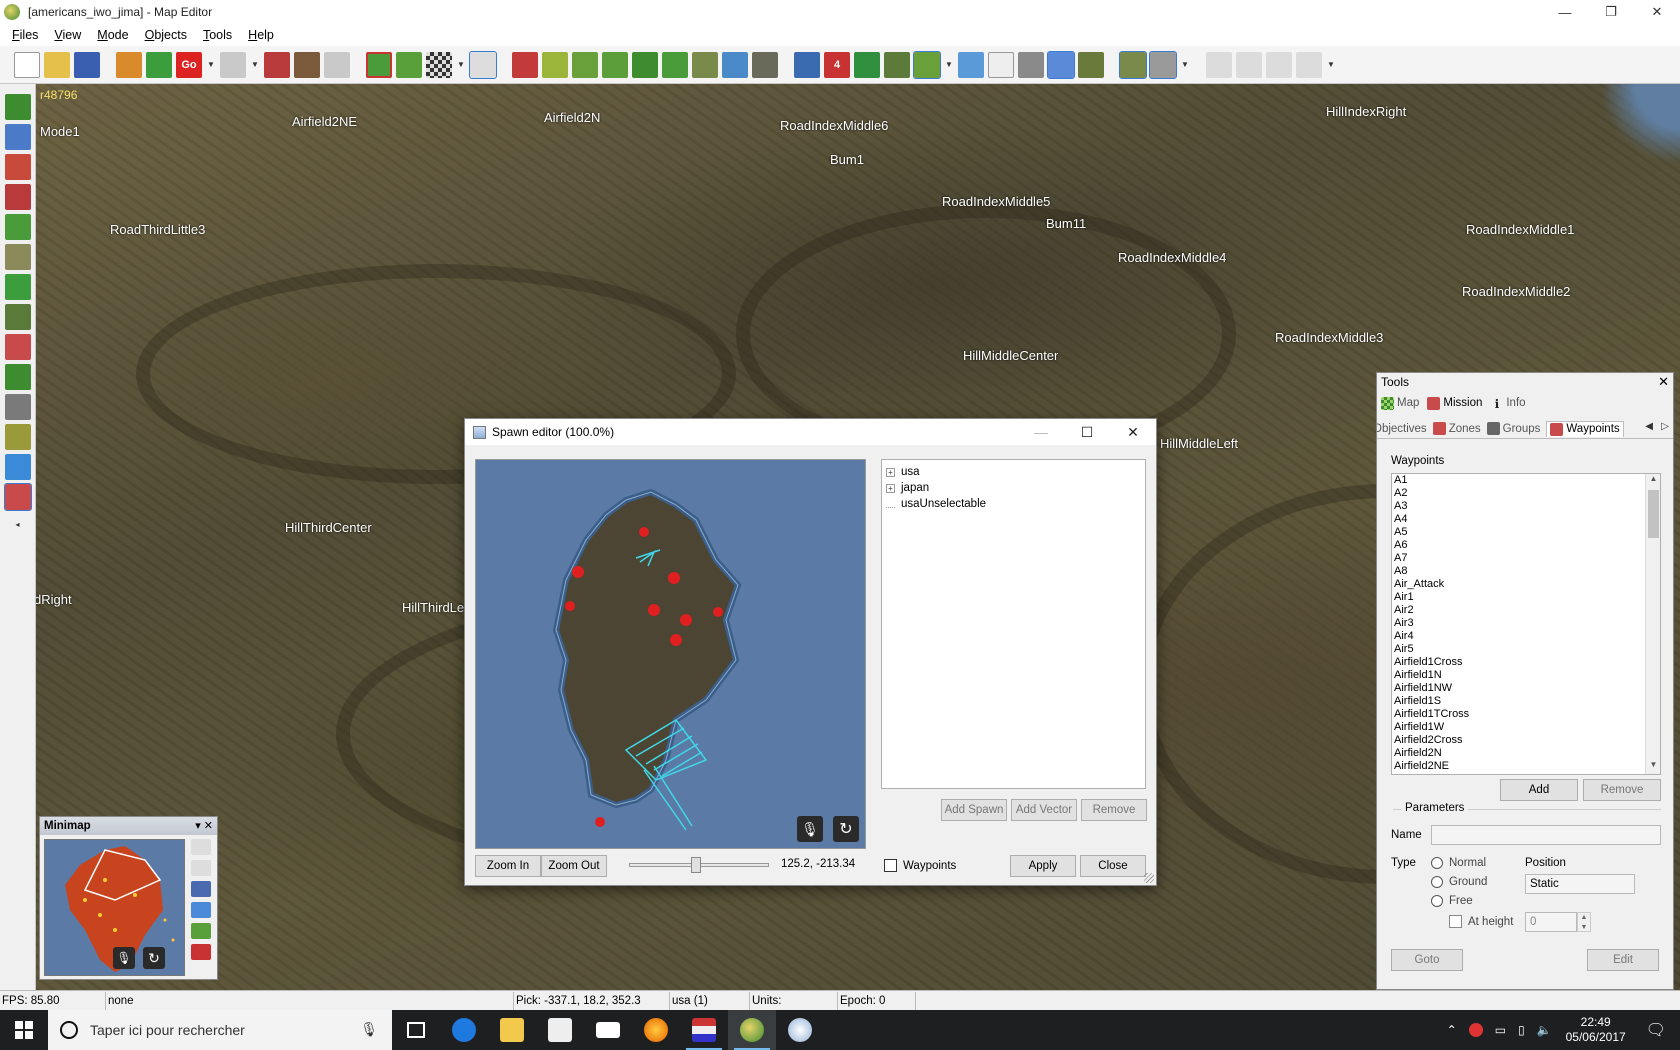 Image resolution: width=1680 pixels, height=1050 pixels. Describe the element at coordinates (574, 866) in the screenshot. I see `zoom-out-button: Zoom Out` at that location.